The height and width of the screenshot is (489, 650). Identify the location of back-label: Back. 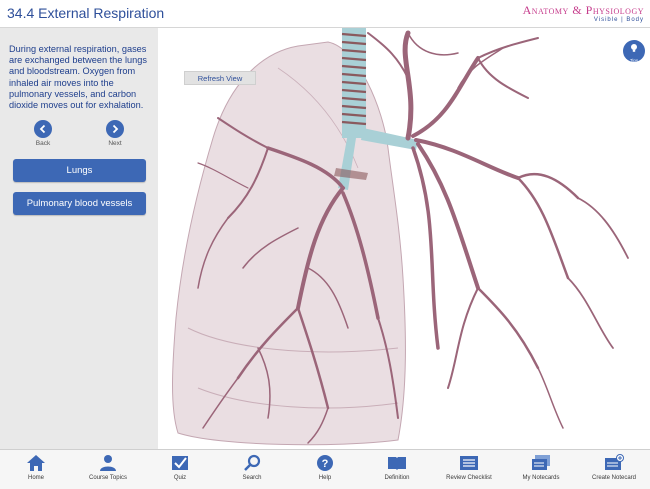
(43, 143).